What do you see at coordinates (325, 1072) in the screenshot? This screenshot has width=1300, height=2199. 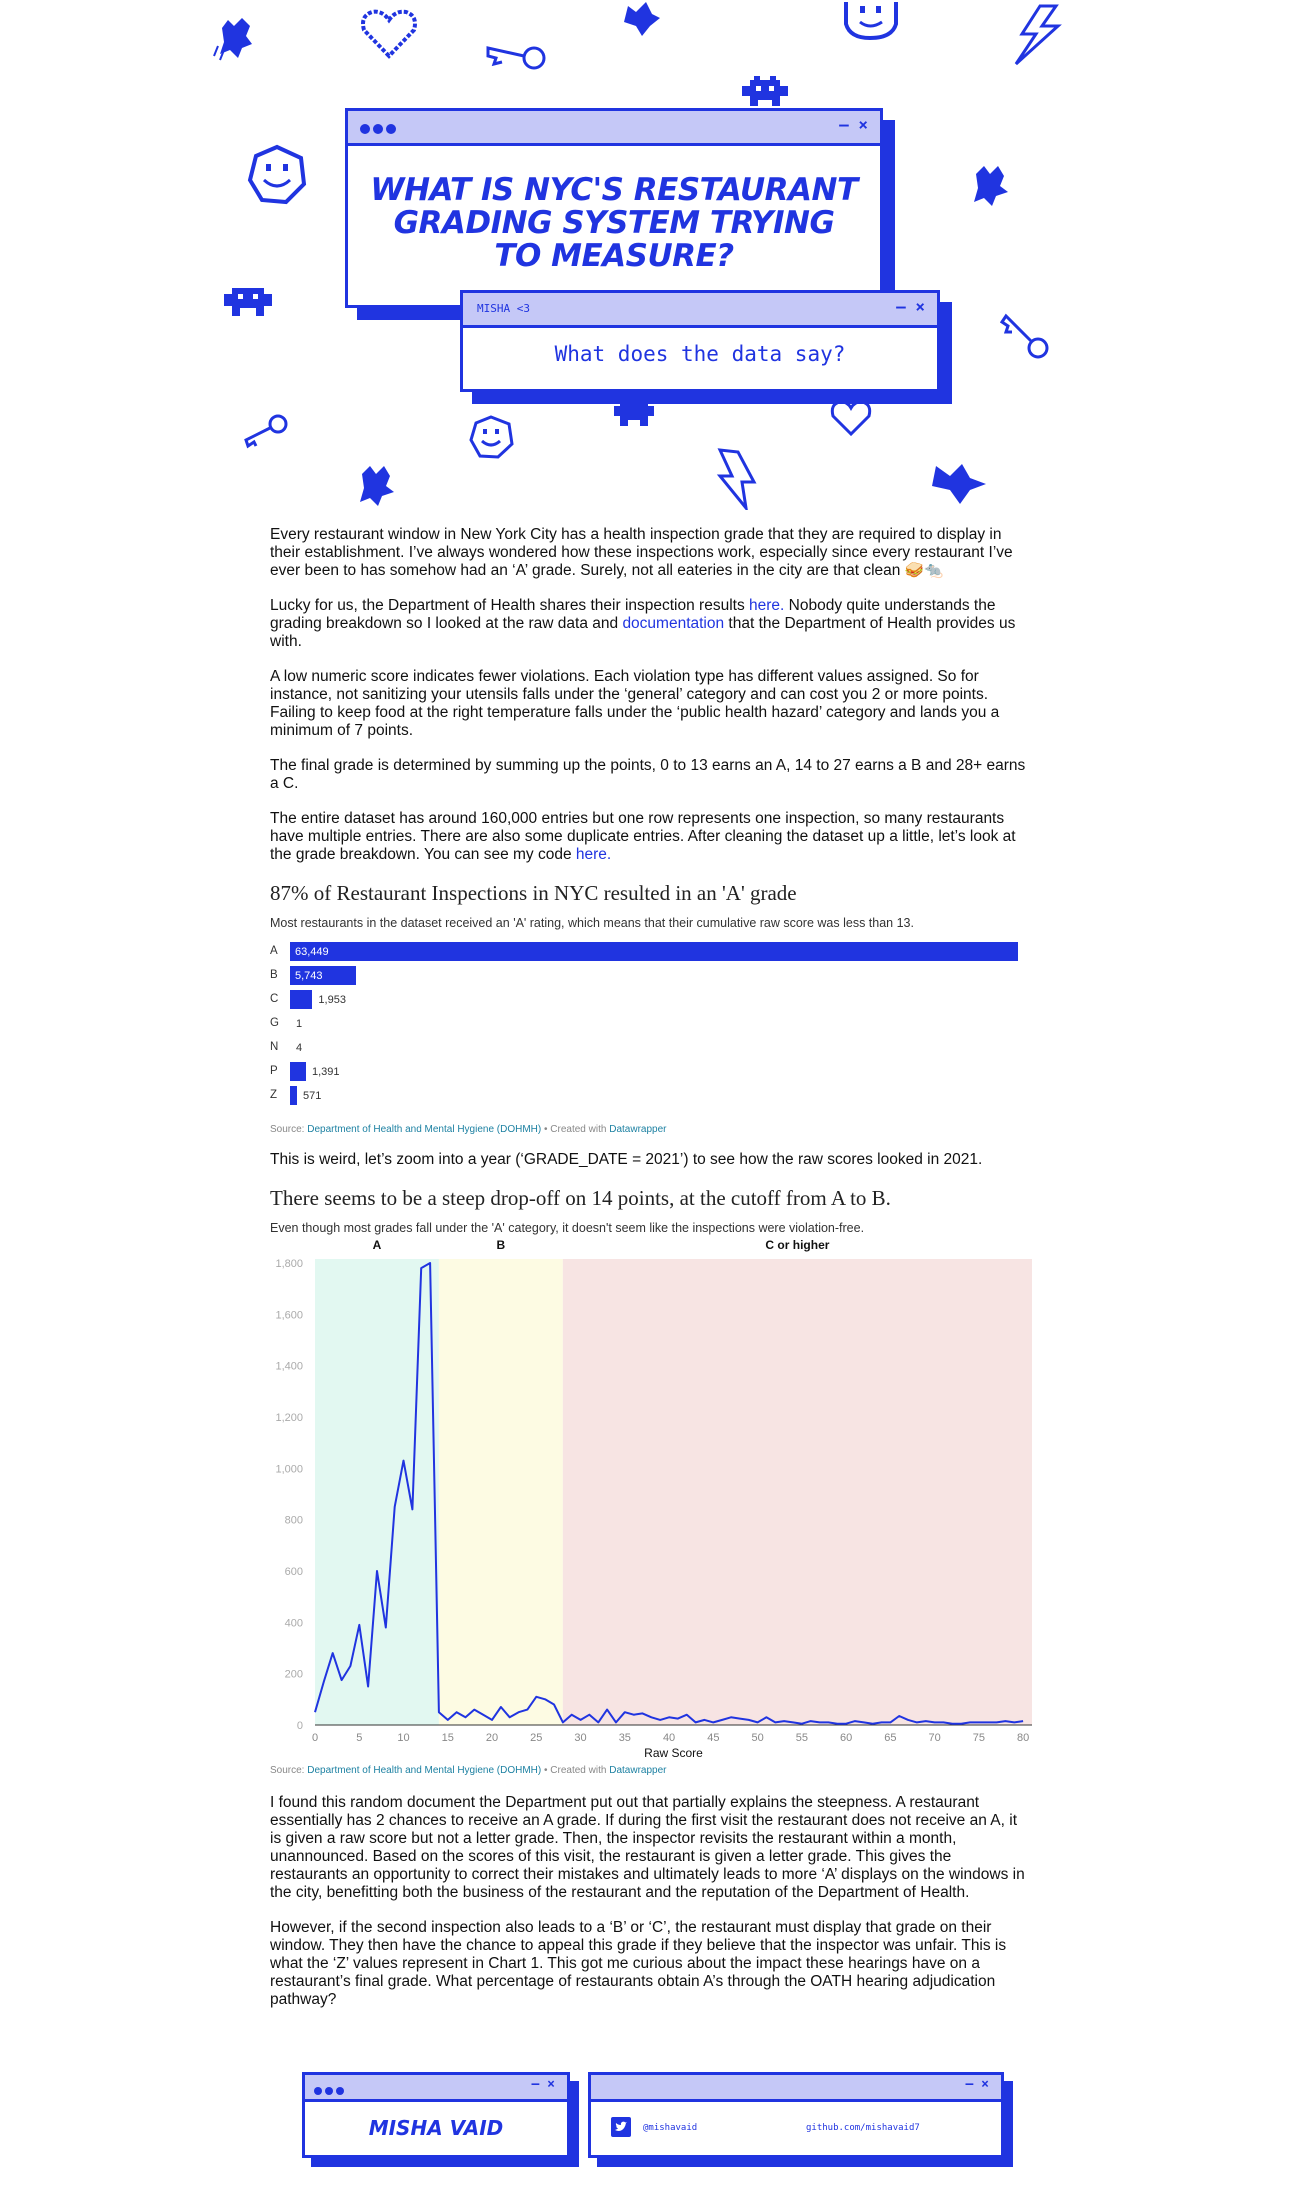 I see `bar-value-label: 1,391` at bounding box center [325, 1072].